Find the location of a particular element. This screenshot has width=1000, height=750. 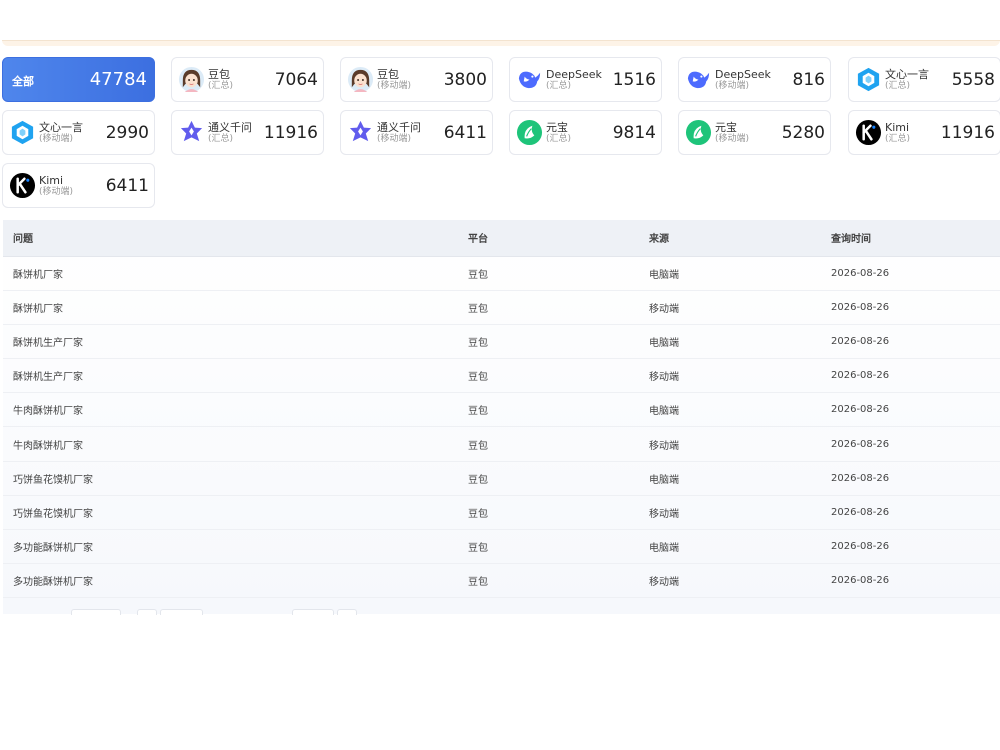

table-row: 巧饼鱼花馍机厂家 豆包 移动端 2026-08-26 is located at coordinates (501, 513).